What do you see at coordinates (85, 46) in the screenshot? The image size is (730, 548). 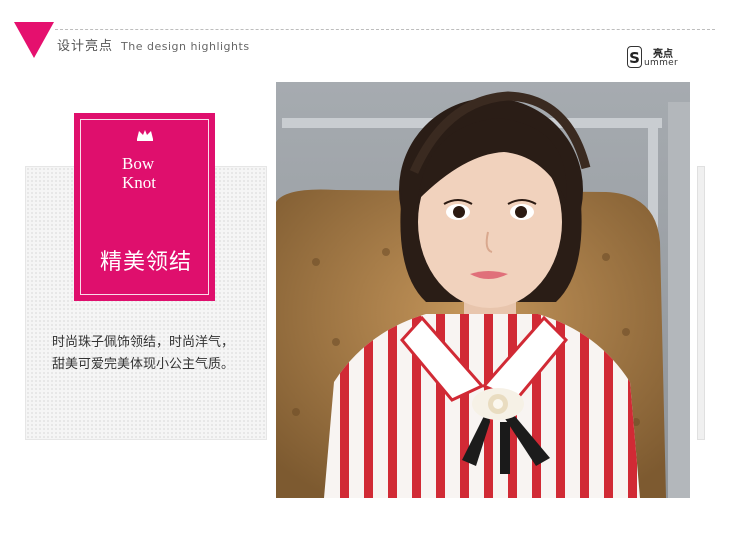 I see `section-title-zh: 设计亮点` at bounding box center [85, 46].